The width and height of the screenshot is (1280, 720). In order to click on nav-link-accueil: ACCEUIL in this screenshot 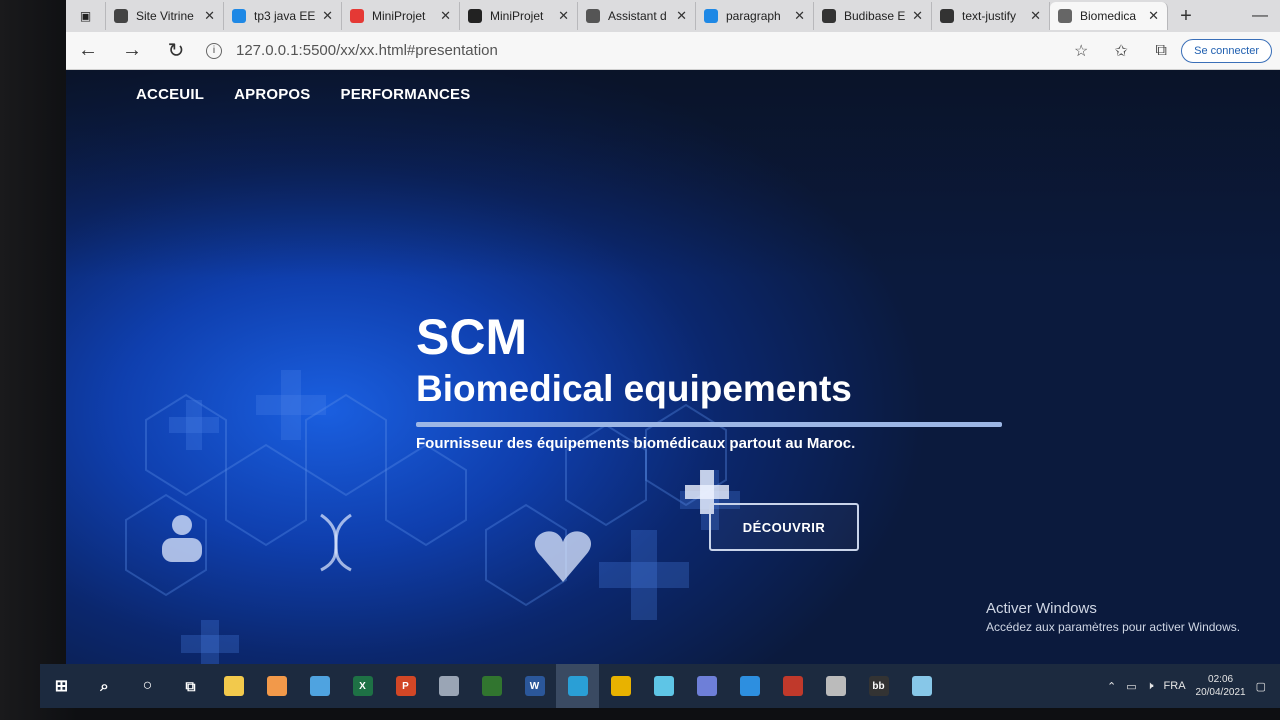, I will do `click(170, 94)`.